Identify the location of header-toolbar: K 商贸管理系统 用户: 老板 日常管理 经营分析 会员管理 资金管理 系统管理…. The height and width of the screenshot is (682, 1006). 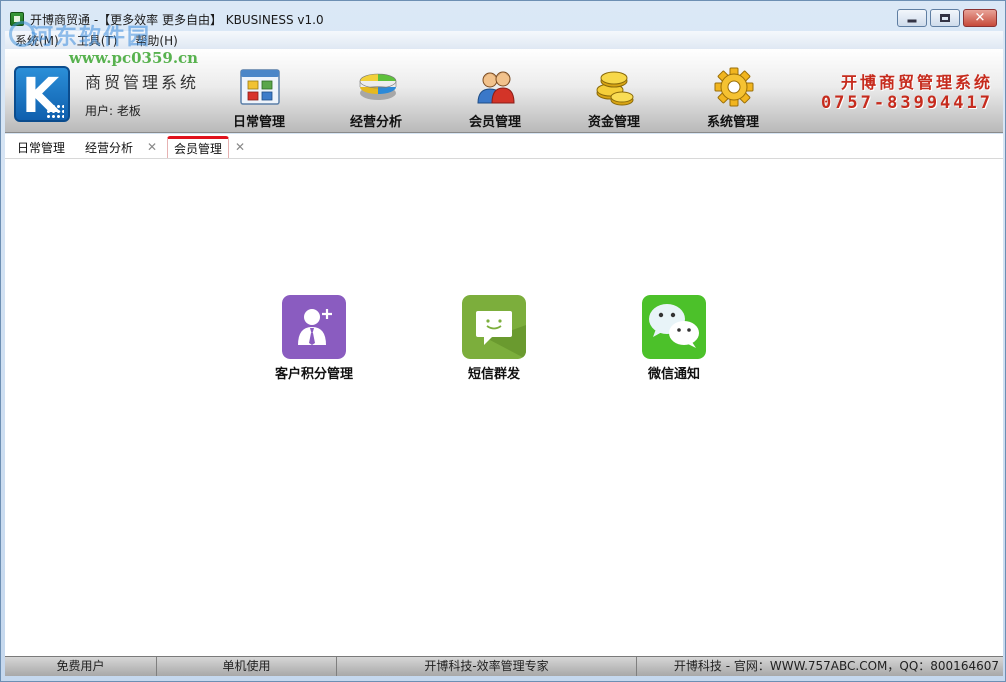
(504, 91).